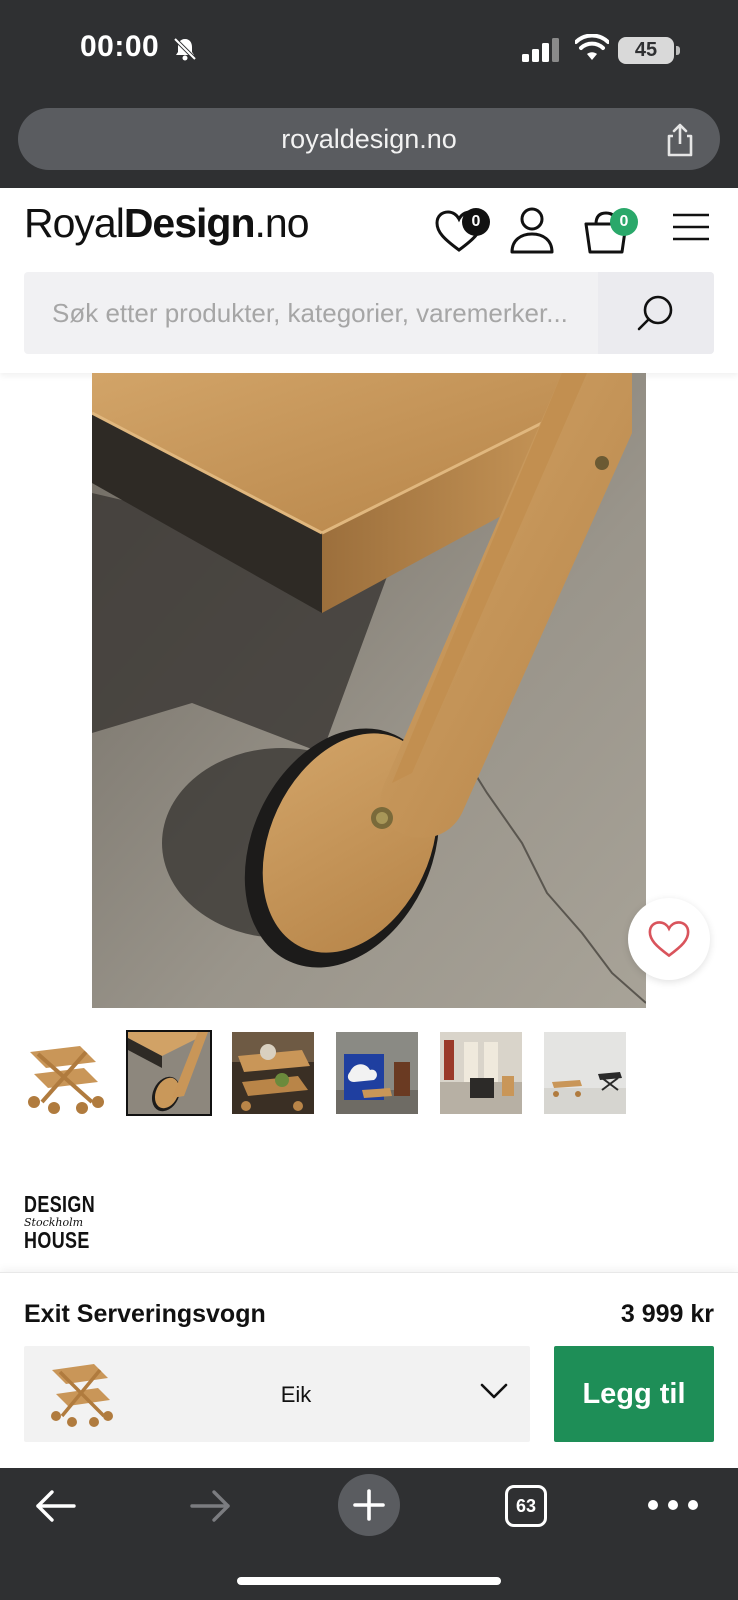  Describe the element at coordinates (667, 1314) in the screenshot. I see `product-price: 3 999 kr` at that location.